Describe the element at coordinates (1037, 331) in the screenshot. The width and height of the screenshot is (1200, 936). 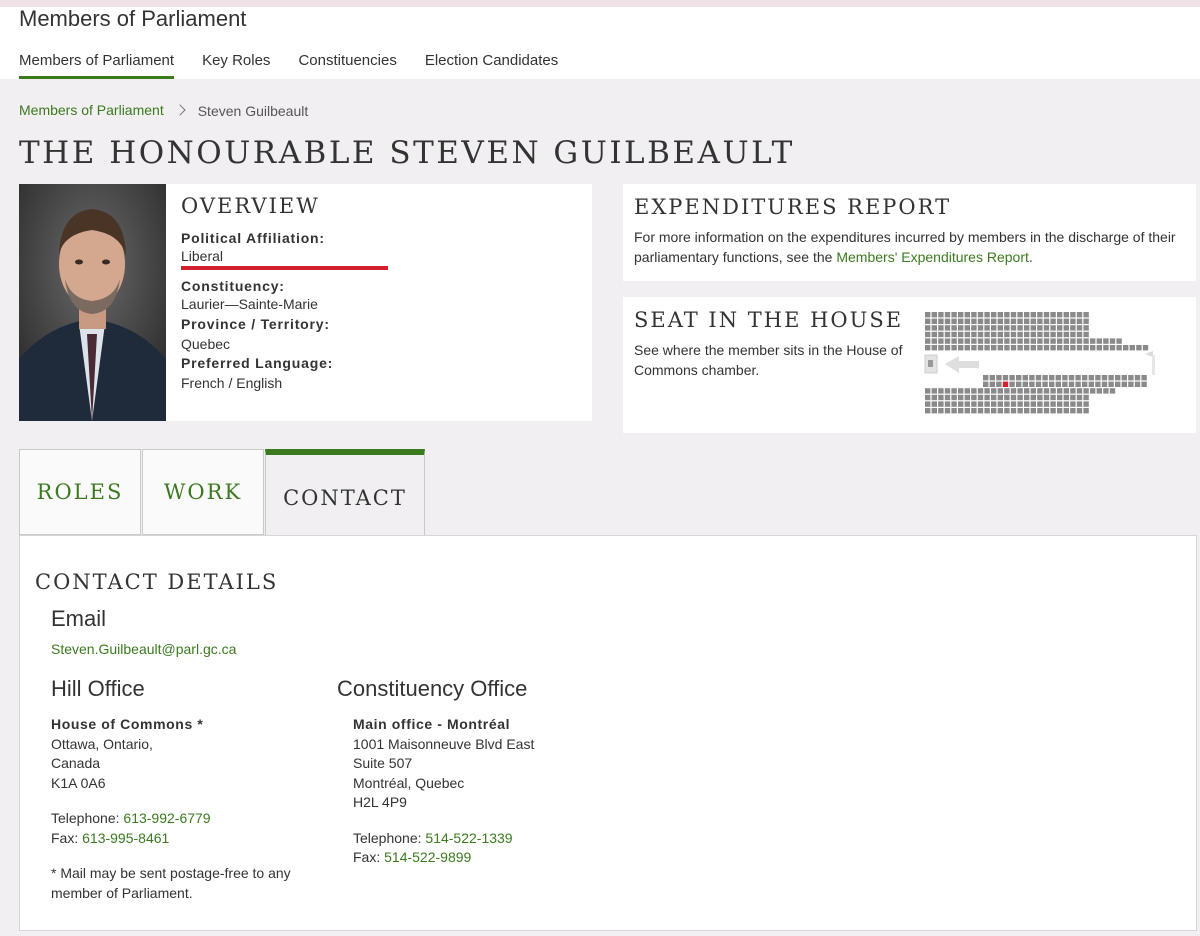
I see `upper-seat-block` at that location.